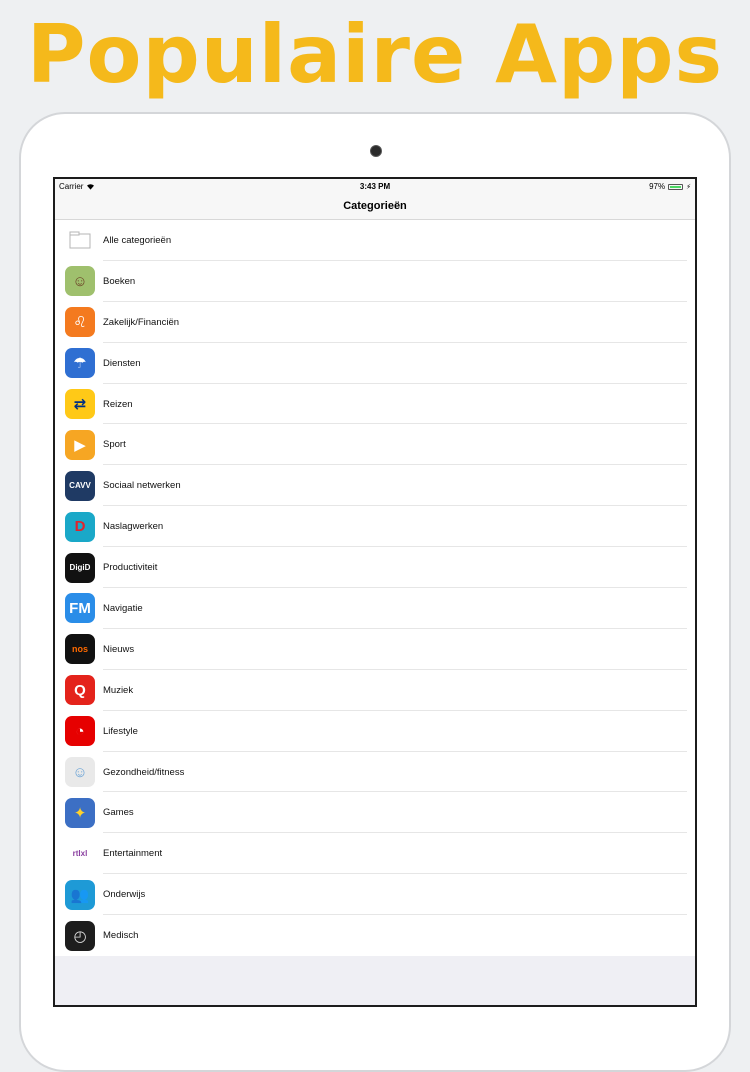 This screenshot has height=1072, width=750. I want to click on camera-icon, so click(376, 151).